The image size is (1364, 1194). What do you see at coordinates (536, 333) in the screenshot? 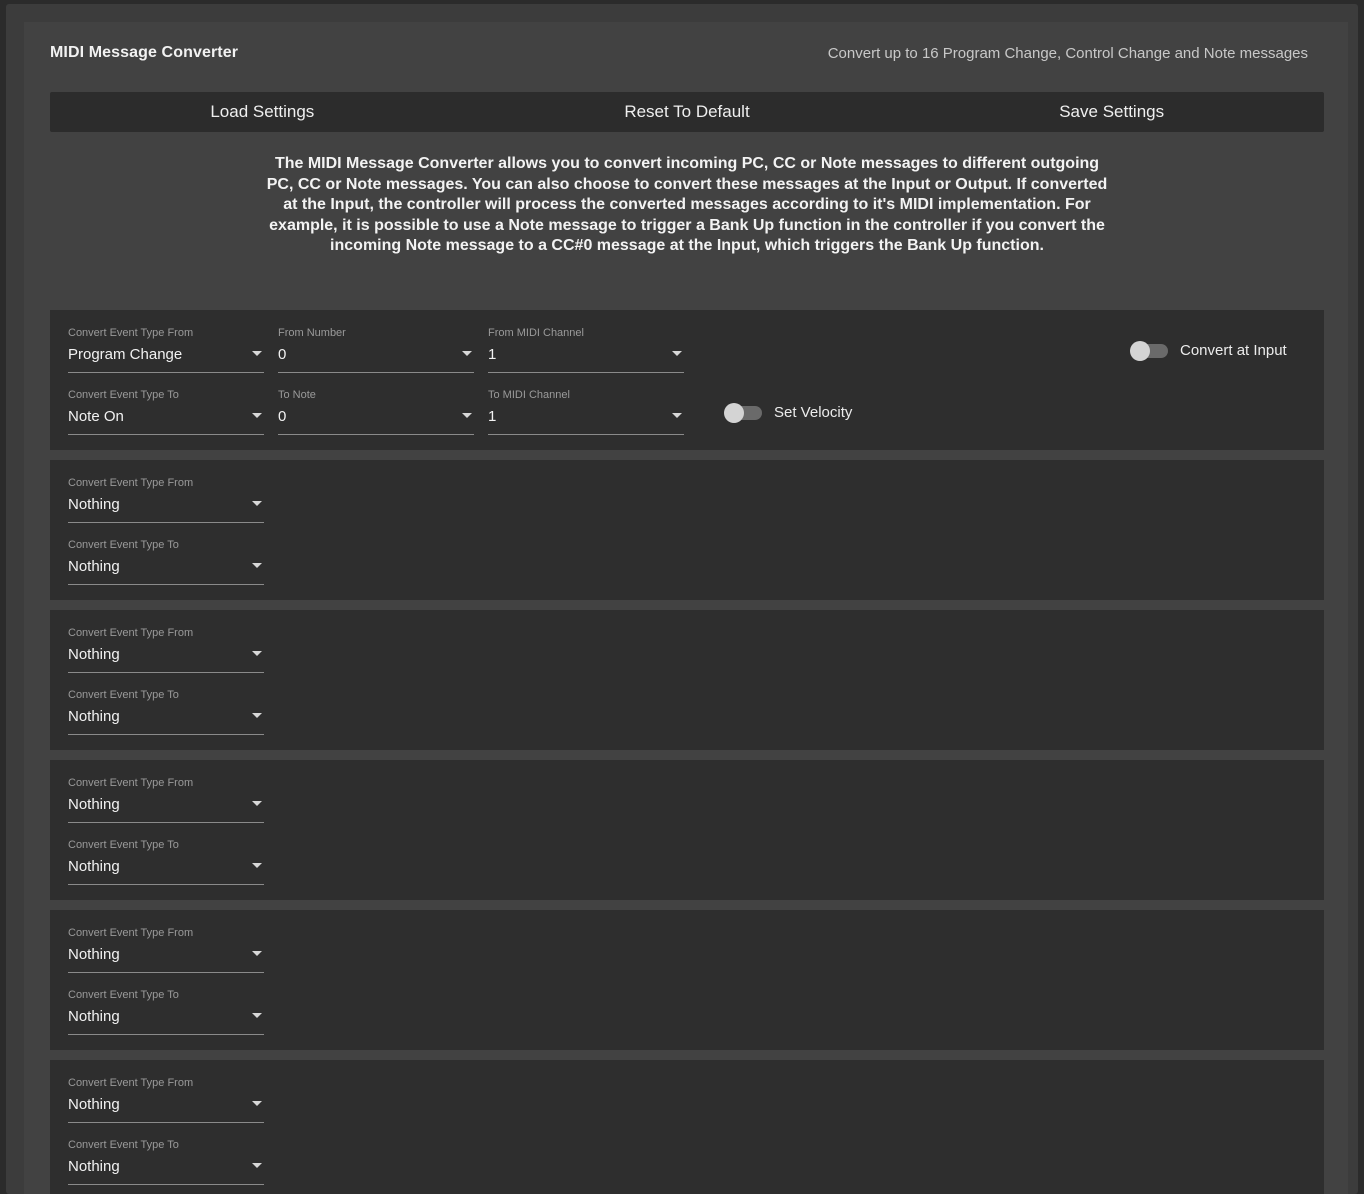
I see `from-channel-label: From MIDI Channel` at bounding box center [536, 333].